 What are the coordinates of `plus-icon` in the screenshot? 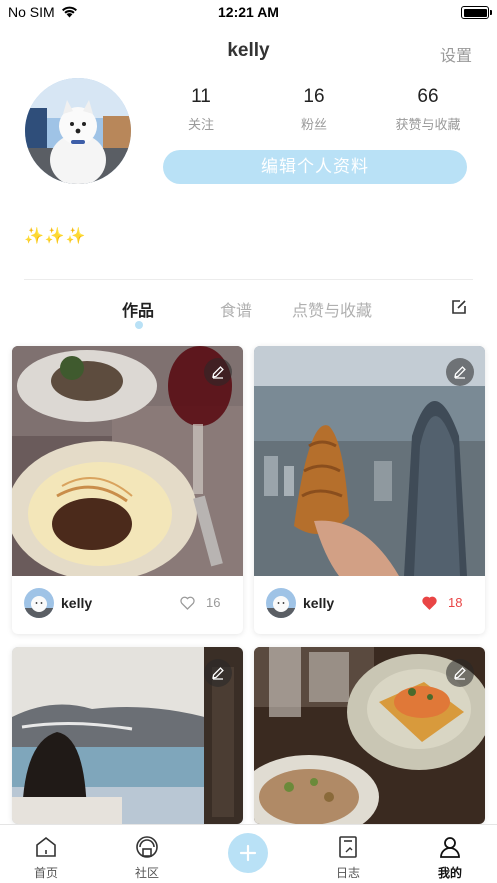 It's located at (248, 853).